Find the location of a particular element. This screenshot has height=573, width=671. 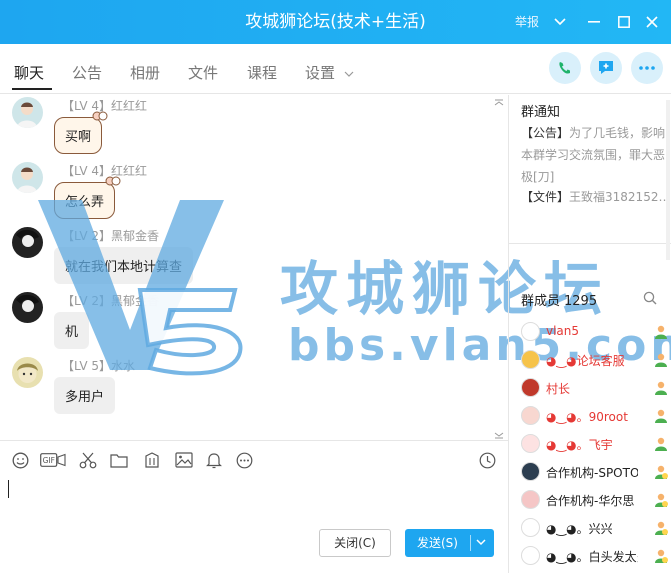

active-tab-indicator is located at coordinates (32, 89).